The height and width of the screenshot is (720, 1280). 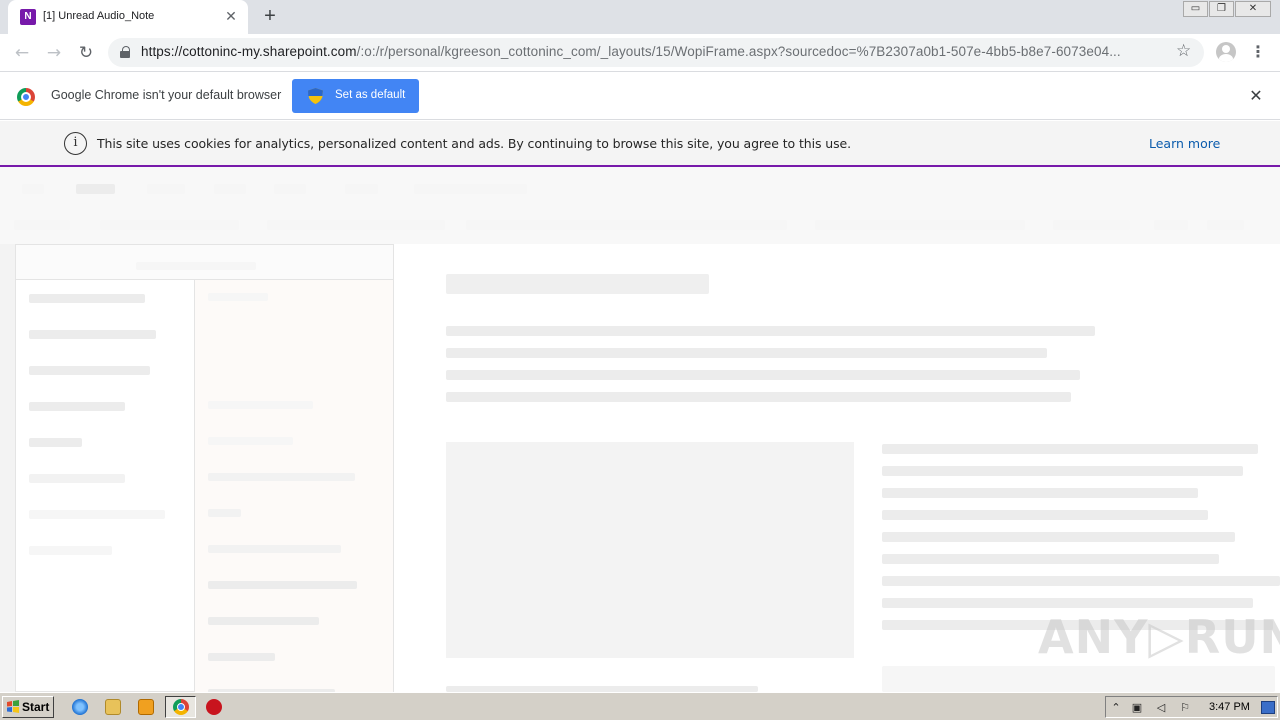 What do you see at coordinates (7, 468) in the screenshot?
I see `left-gutter` at bounding box center [7, 468].